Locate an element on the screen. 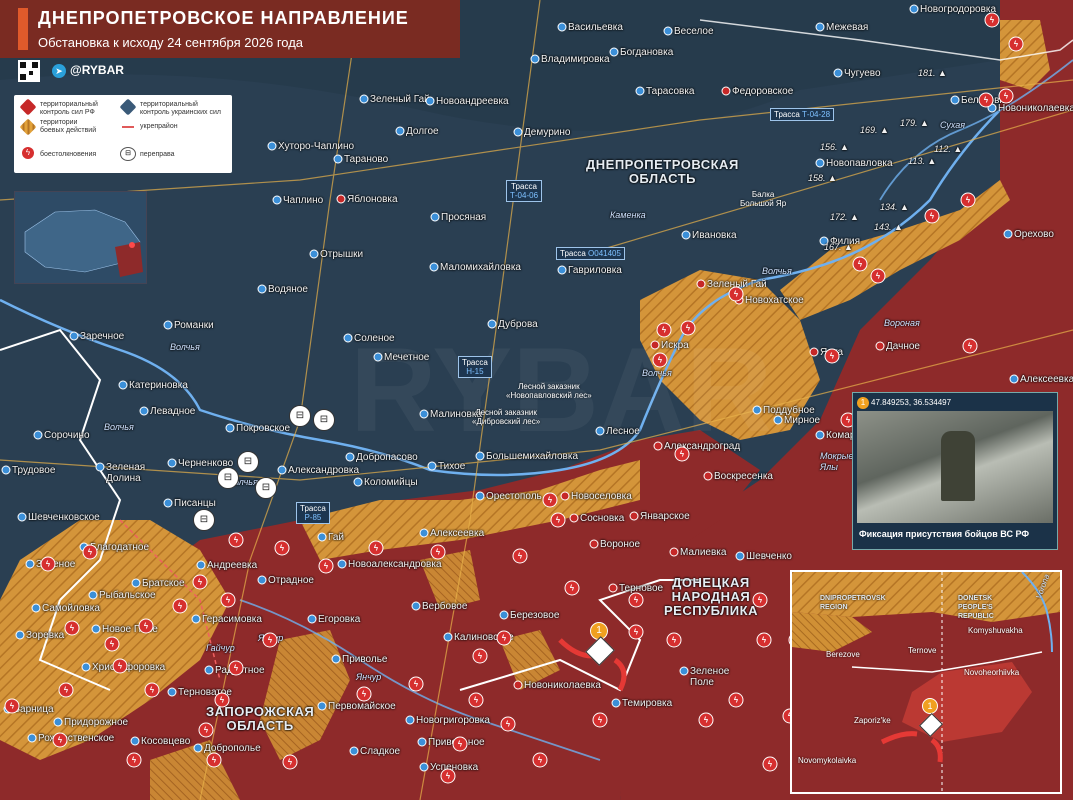 The image size is (1073, 800). telegram-icon: ➤ is located at coordinates (59, 71).